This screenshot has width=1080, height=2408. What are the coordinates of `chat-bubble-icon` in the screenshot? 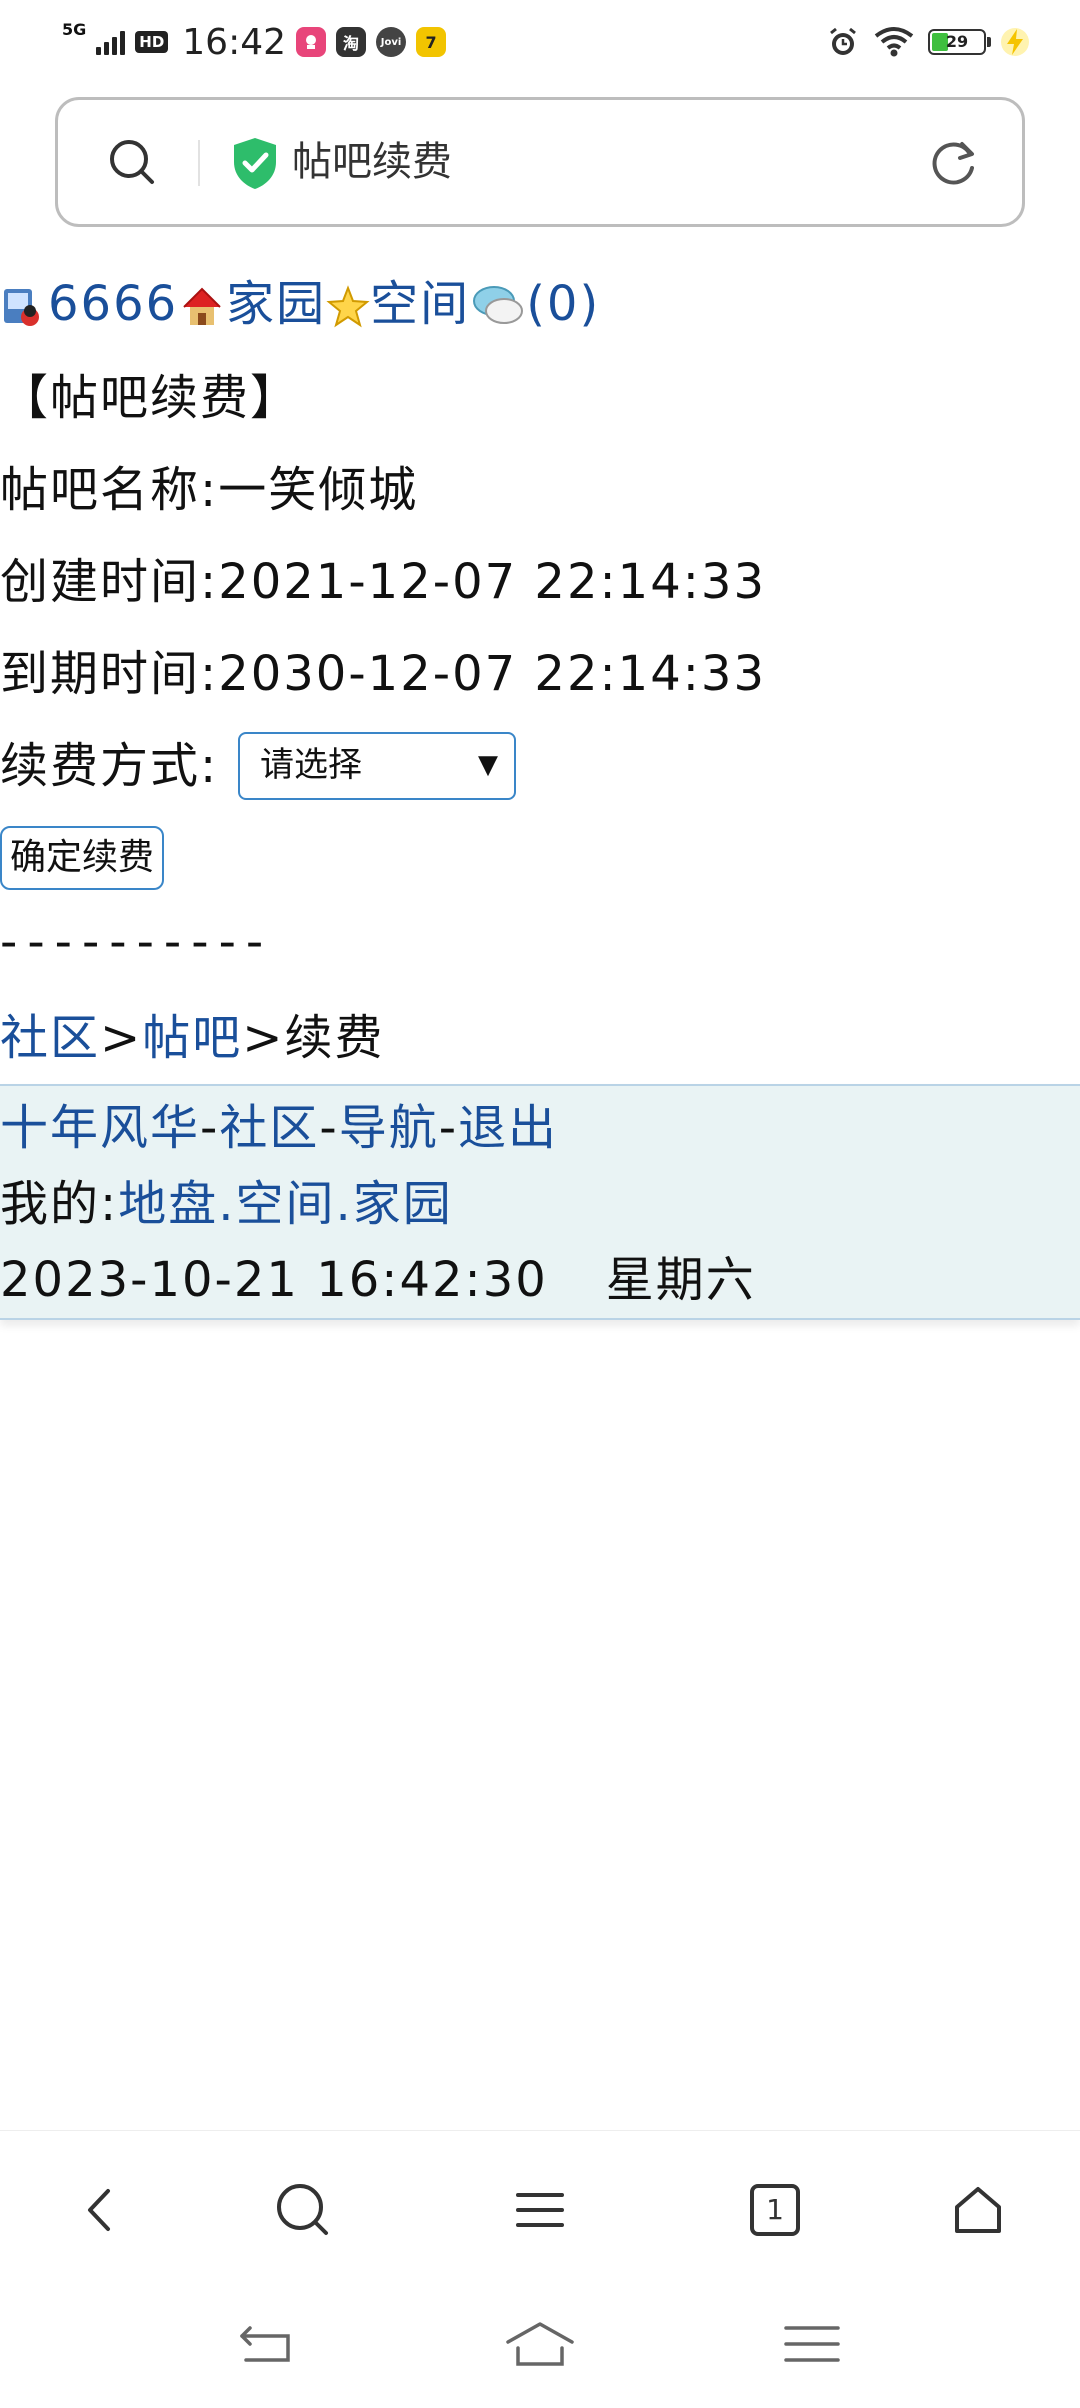 It's located at (498, 305).